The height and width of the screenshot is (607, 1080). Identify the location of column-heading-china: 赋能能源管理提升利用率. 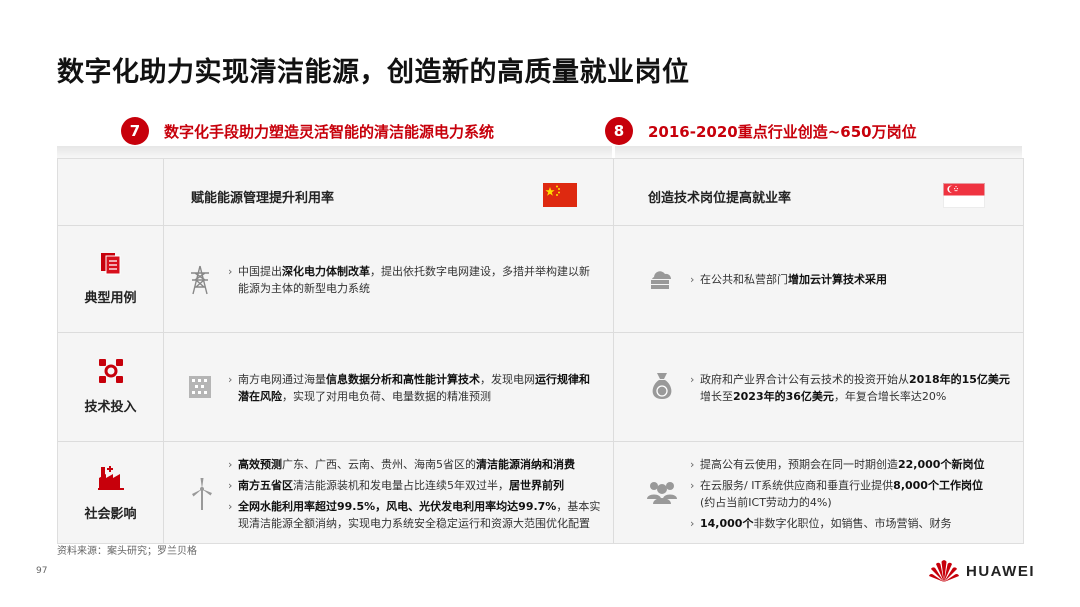
(263, 198).